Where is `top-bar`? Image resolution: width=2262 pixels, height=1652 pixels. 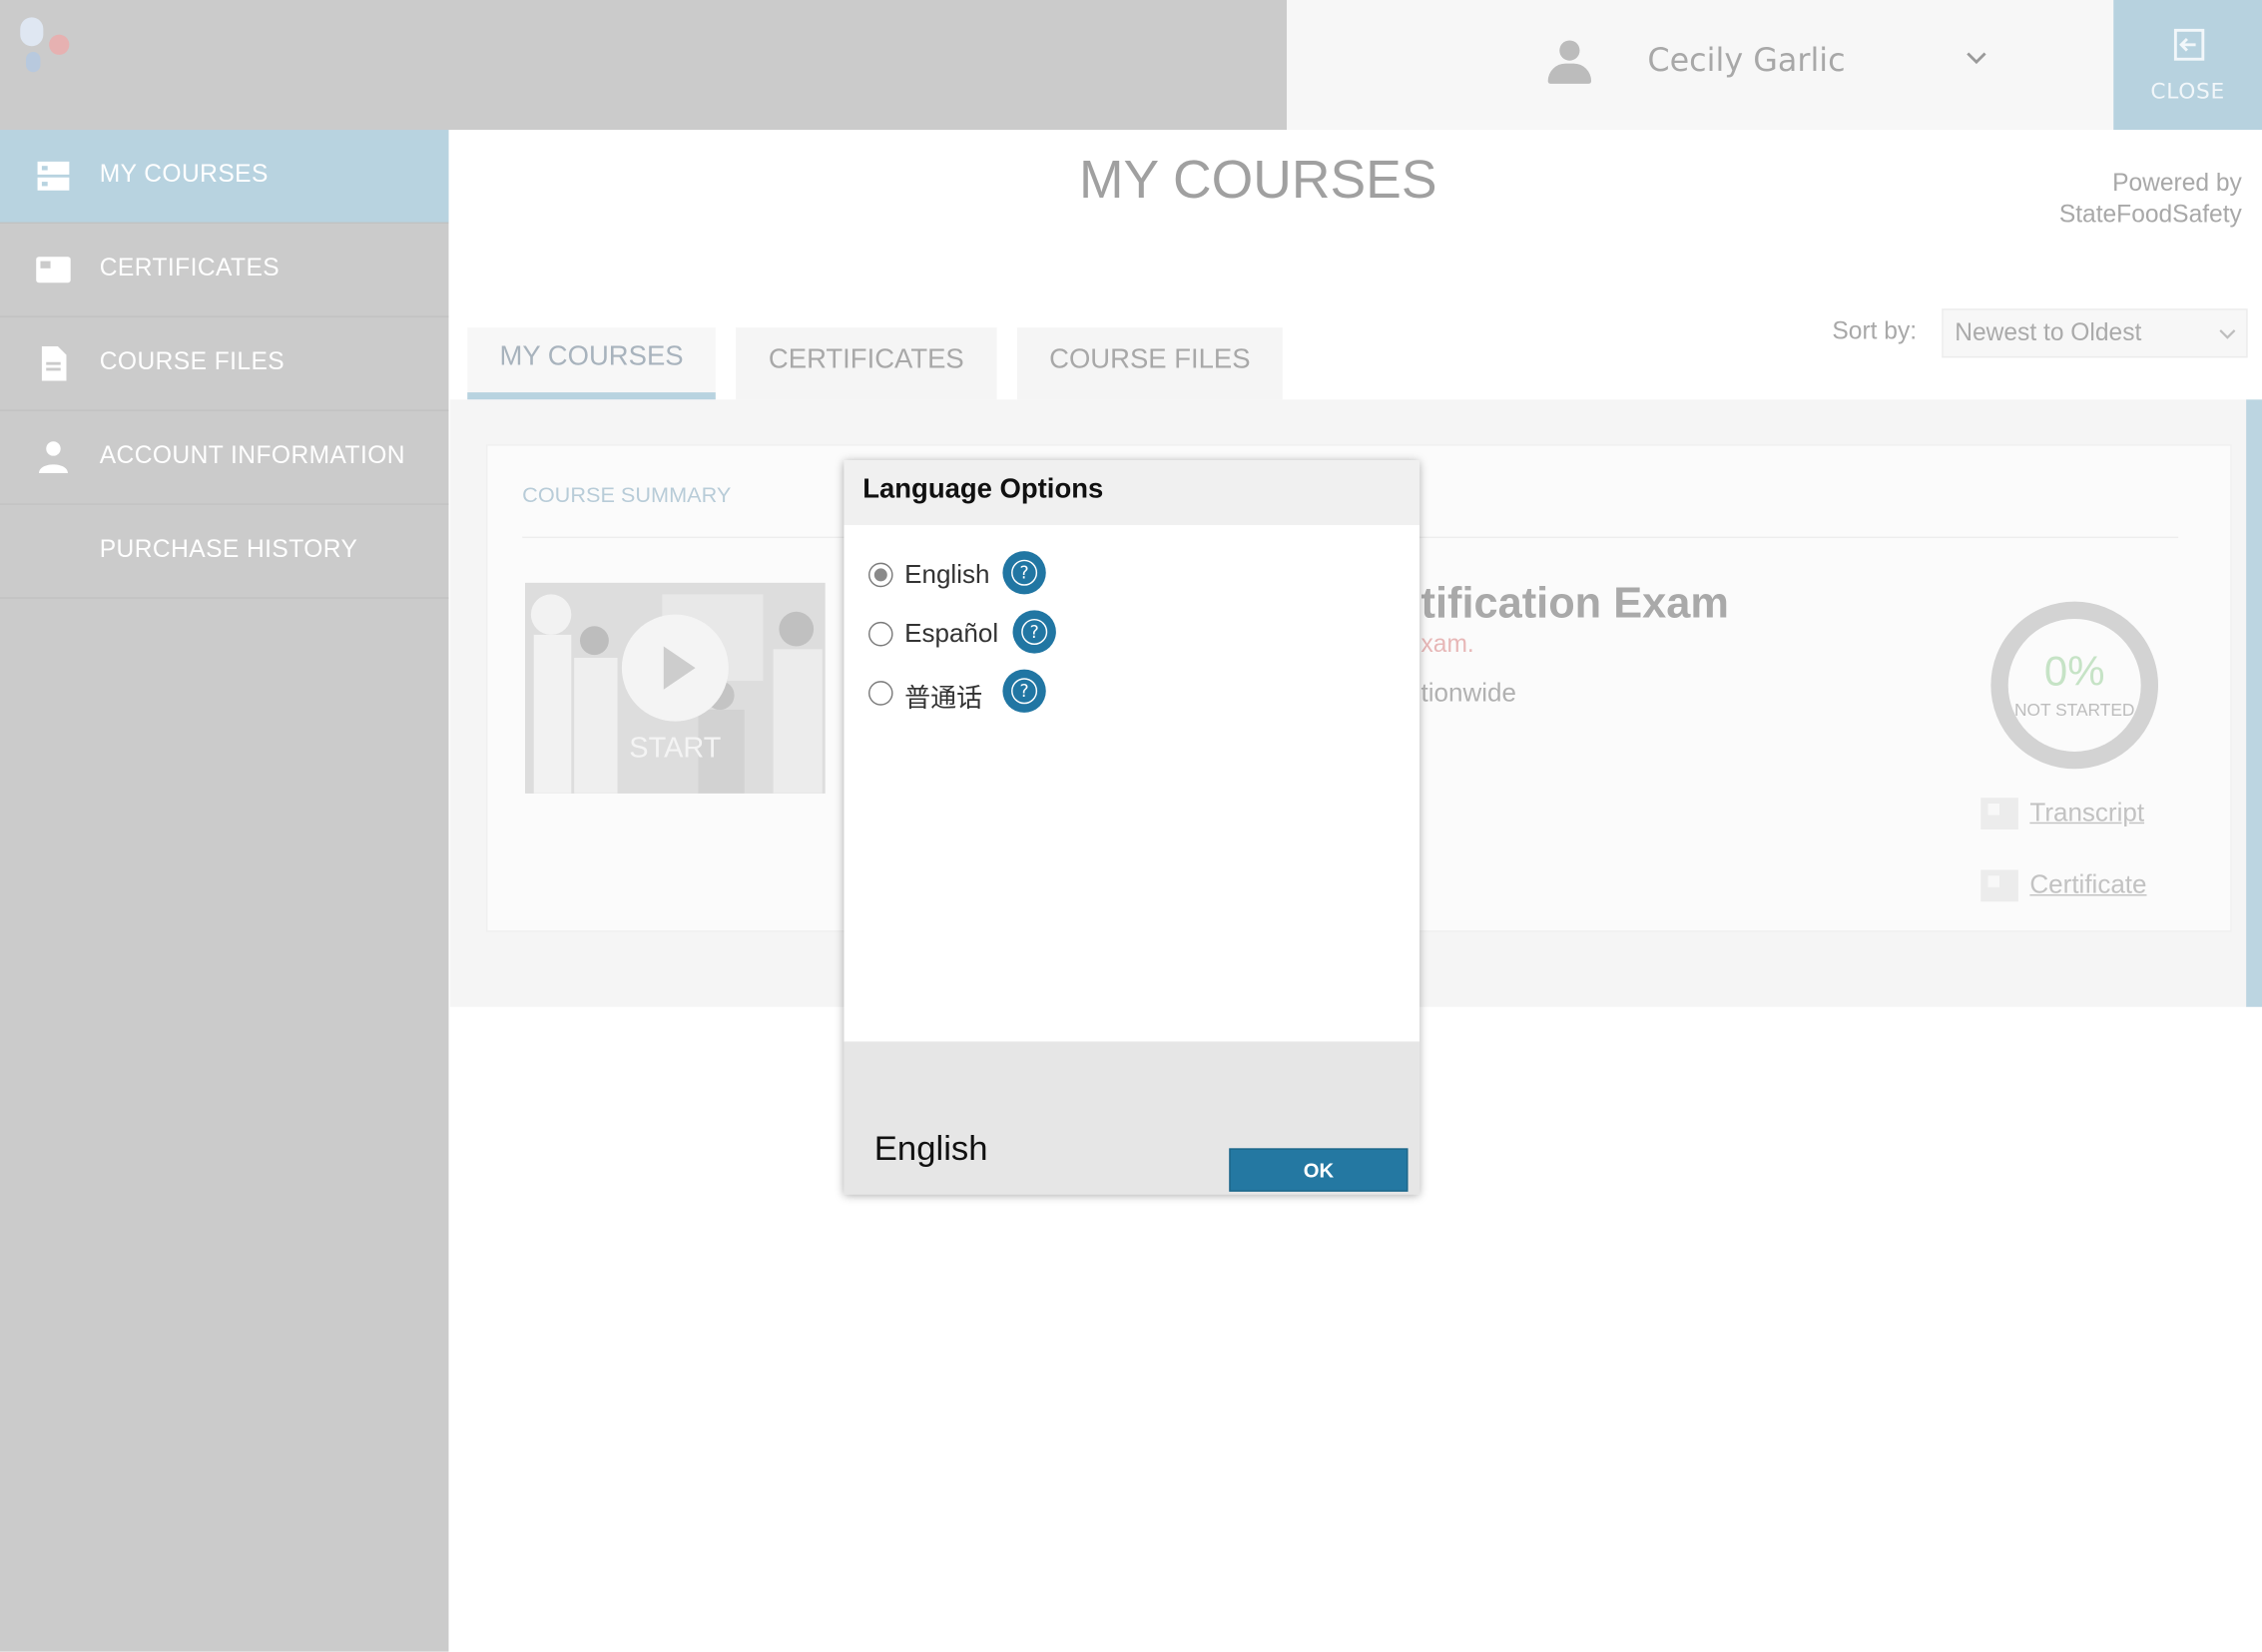 top-bar is located at coordinates (644, 65).